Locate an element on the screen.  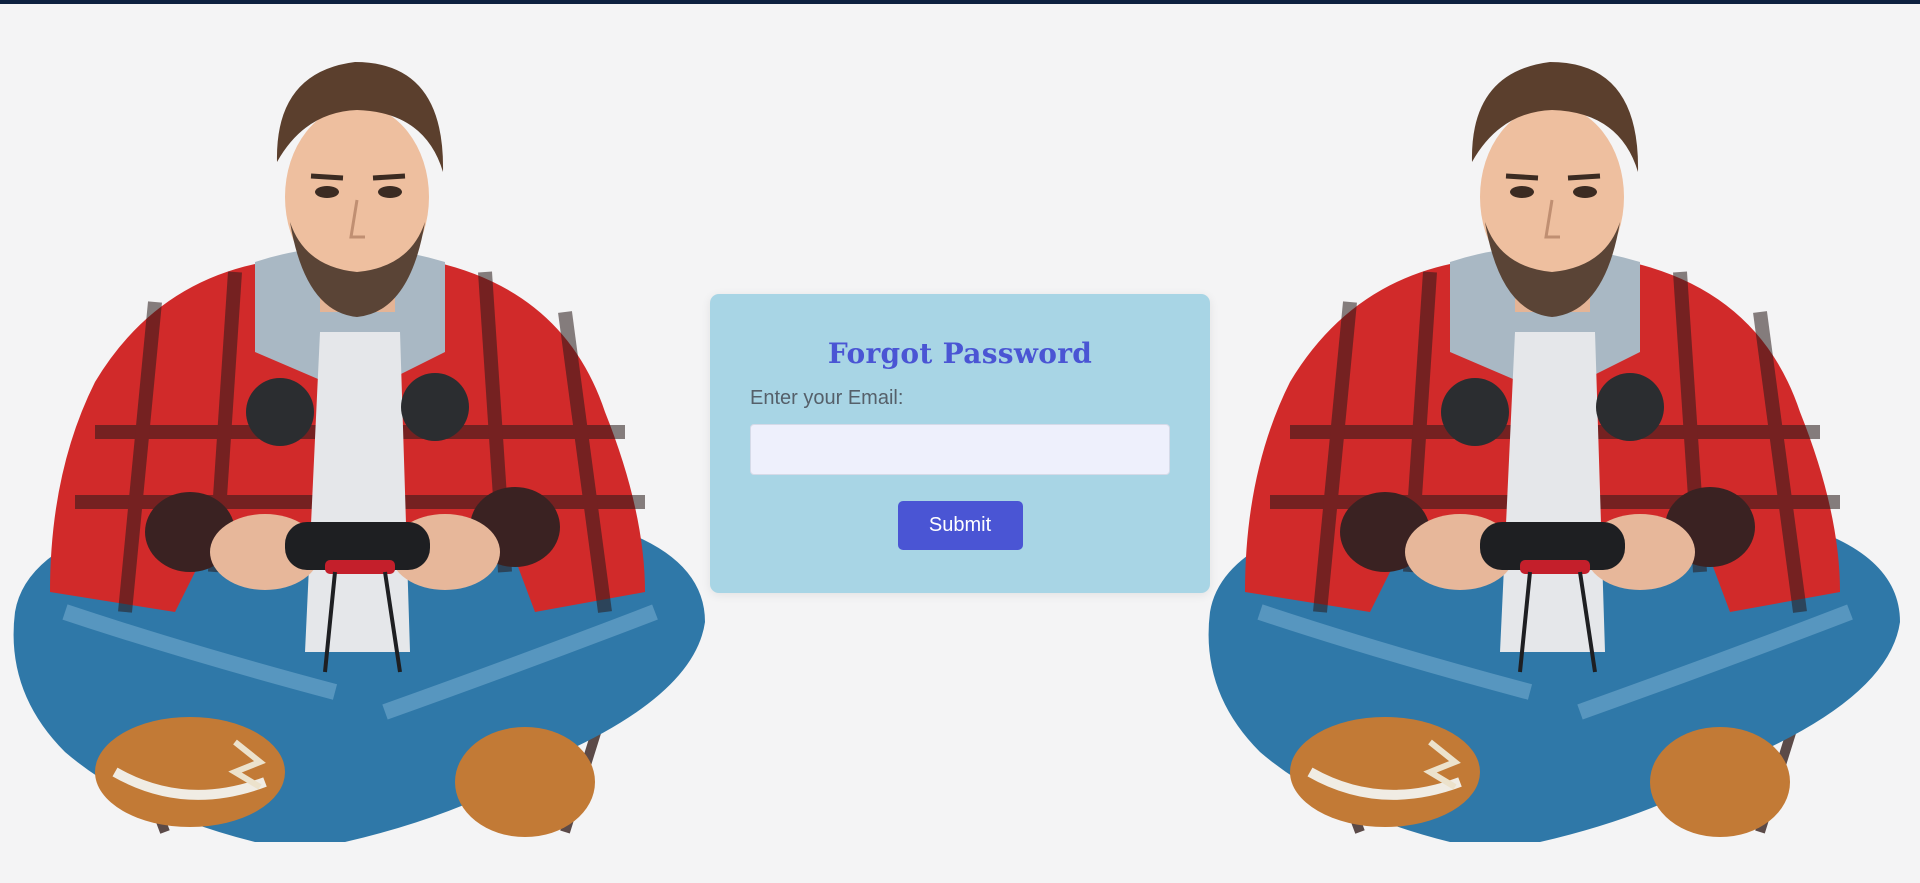
top-border-bar is located at coordinates (960, 2).